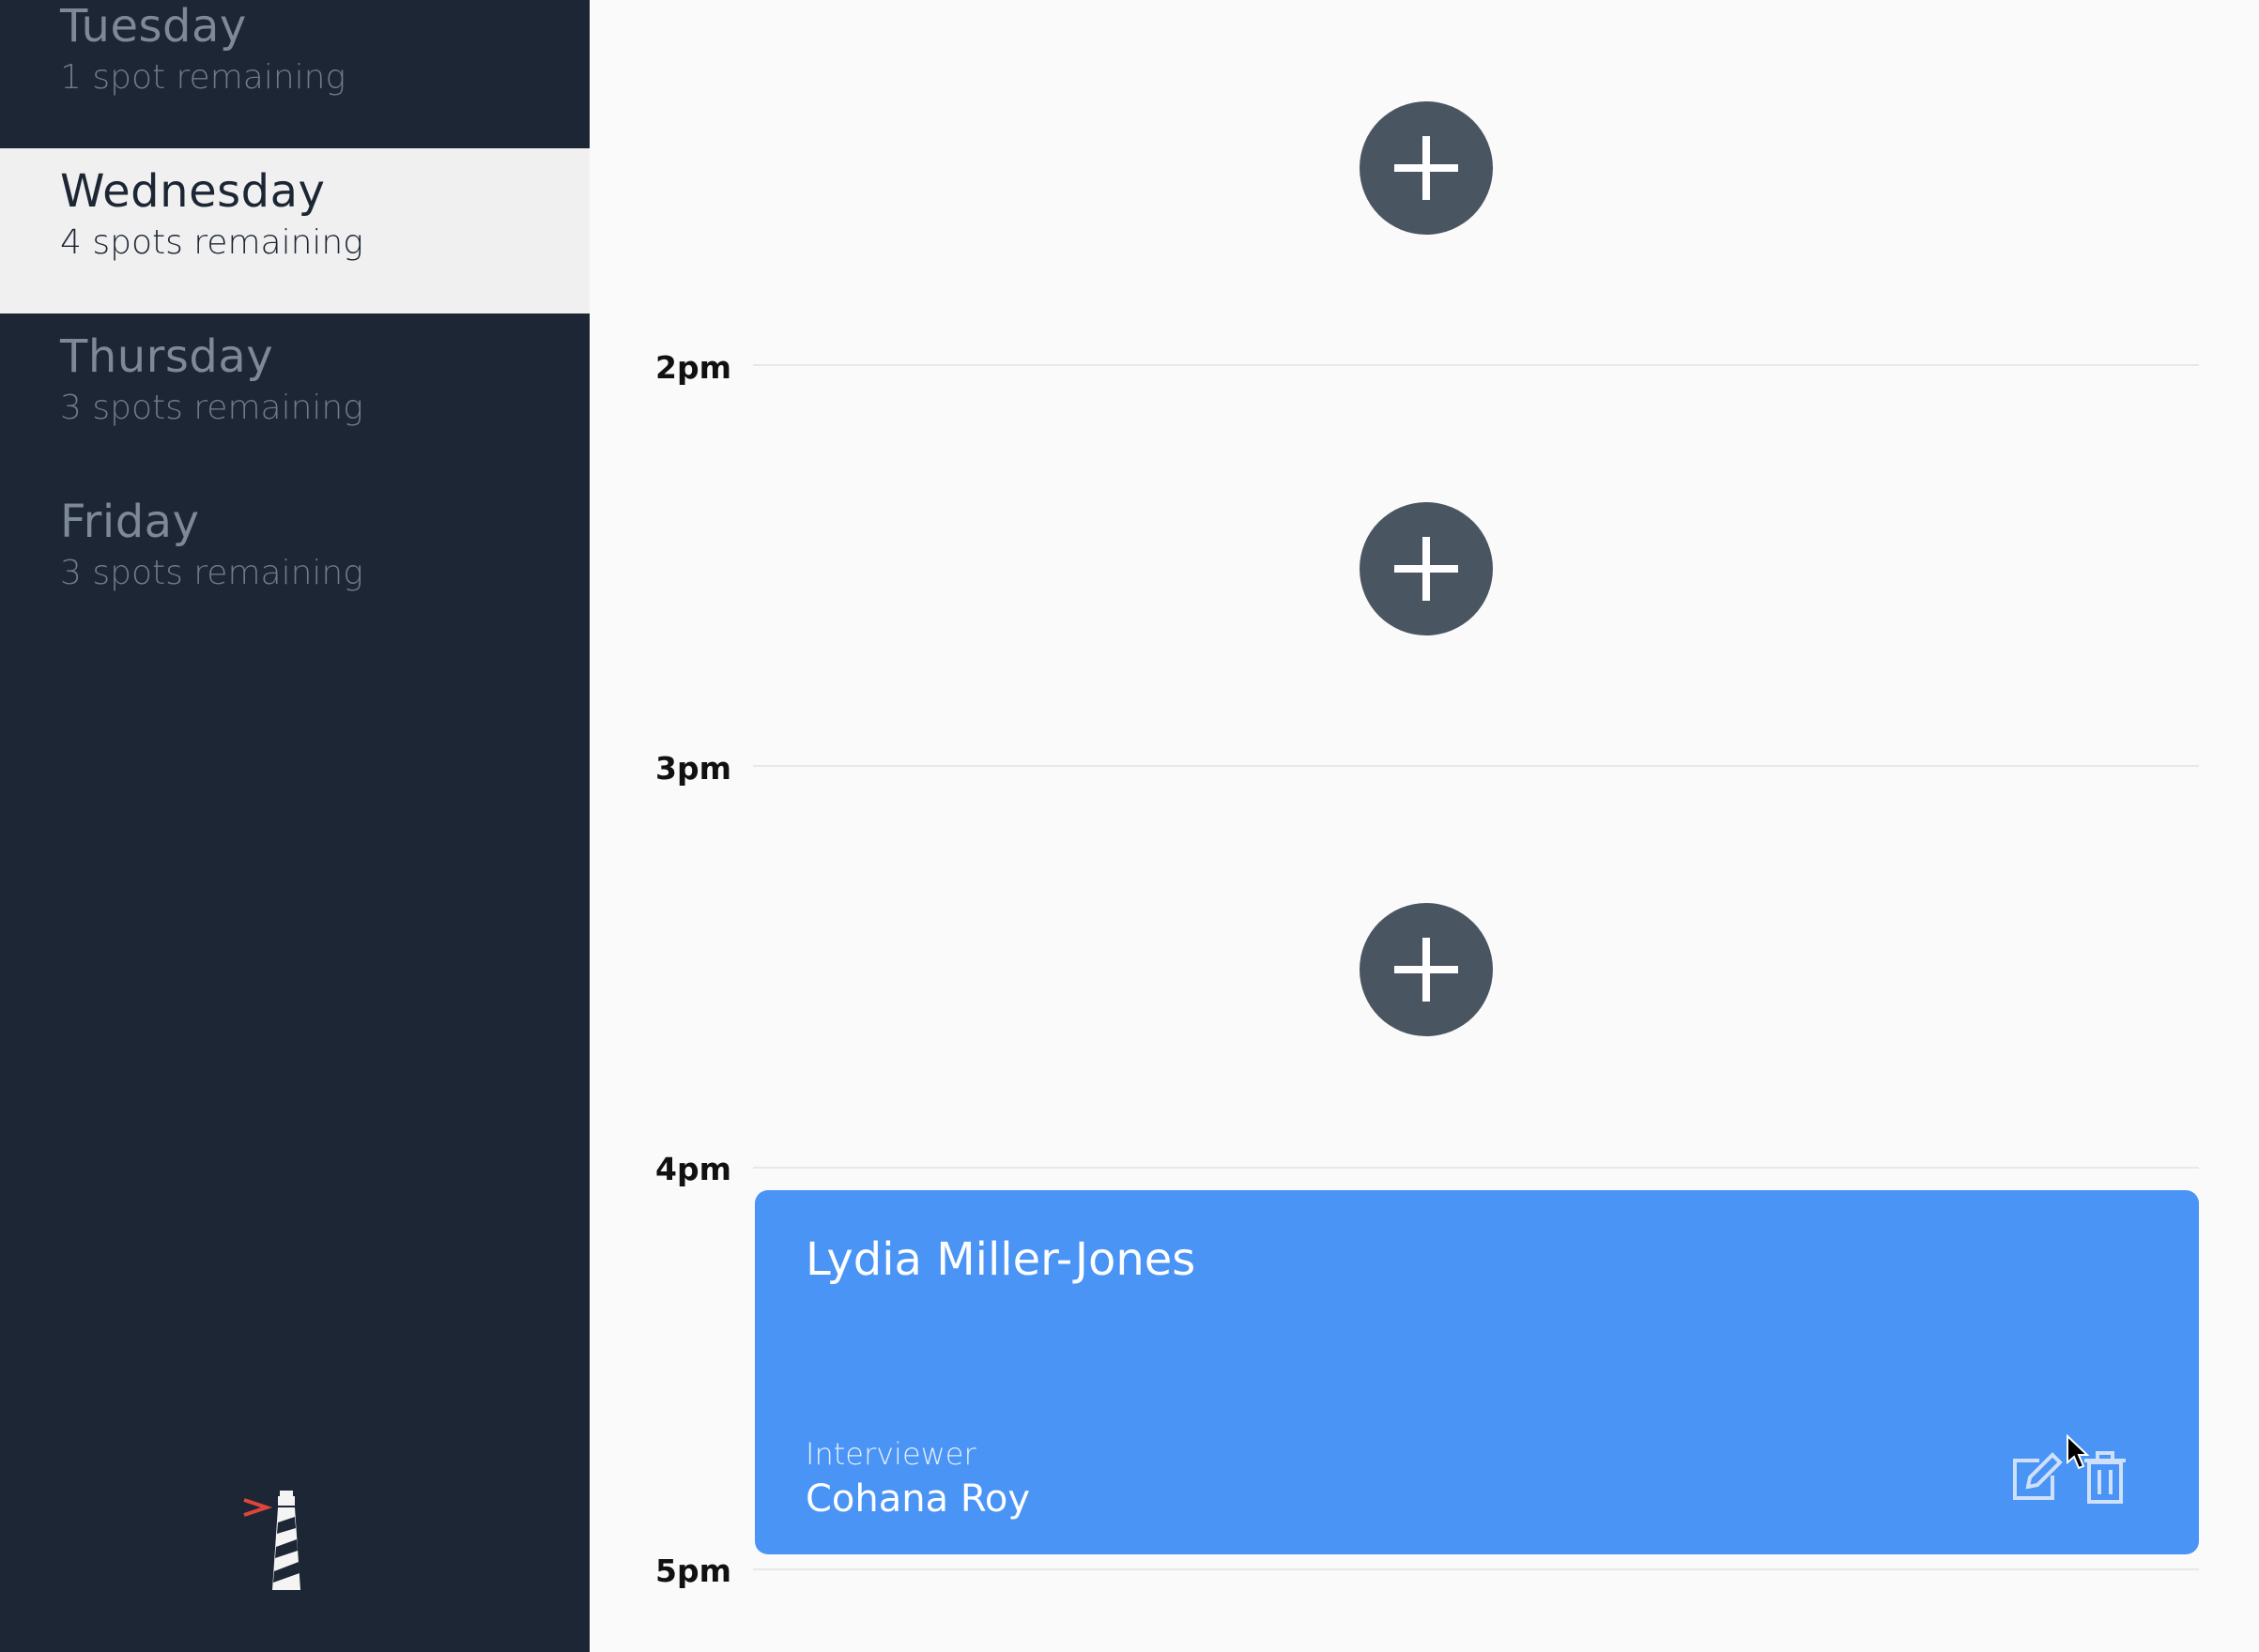  I want to click on hour-label-3pm: 3pm, so click(693, 768).